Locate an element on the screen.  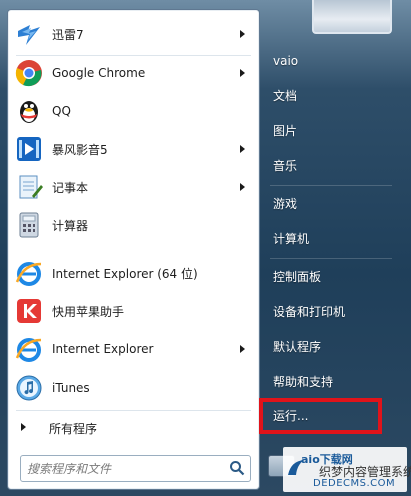
right-item-games: 游戏 is located at coordinates (331, 204).